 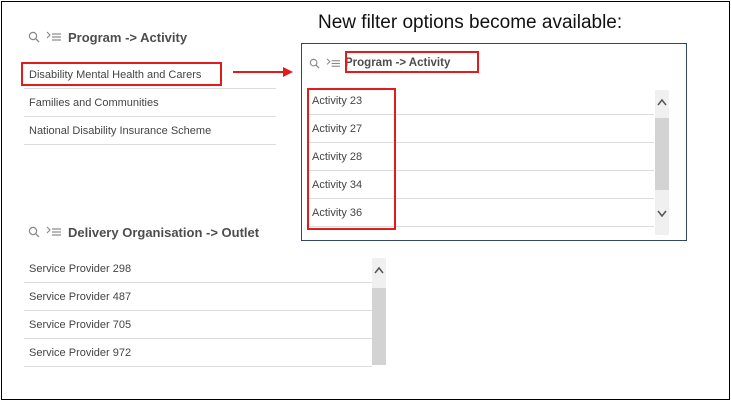 What do you see at coordinates (94, 103) in the screenshot?
I see `program-item-label: Families and Communities` at bounding box center [94, 103].